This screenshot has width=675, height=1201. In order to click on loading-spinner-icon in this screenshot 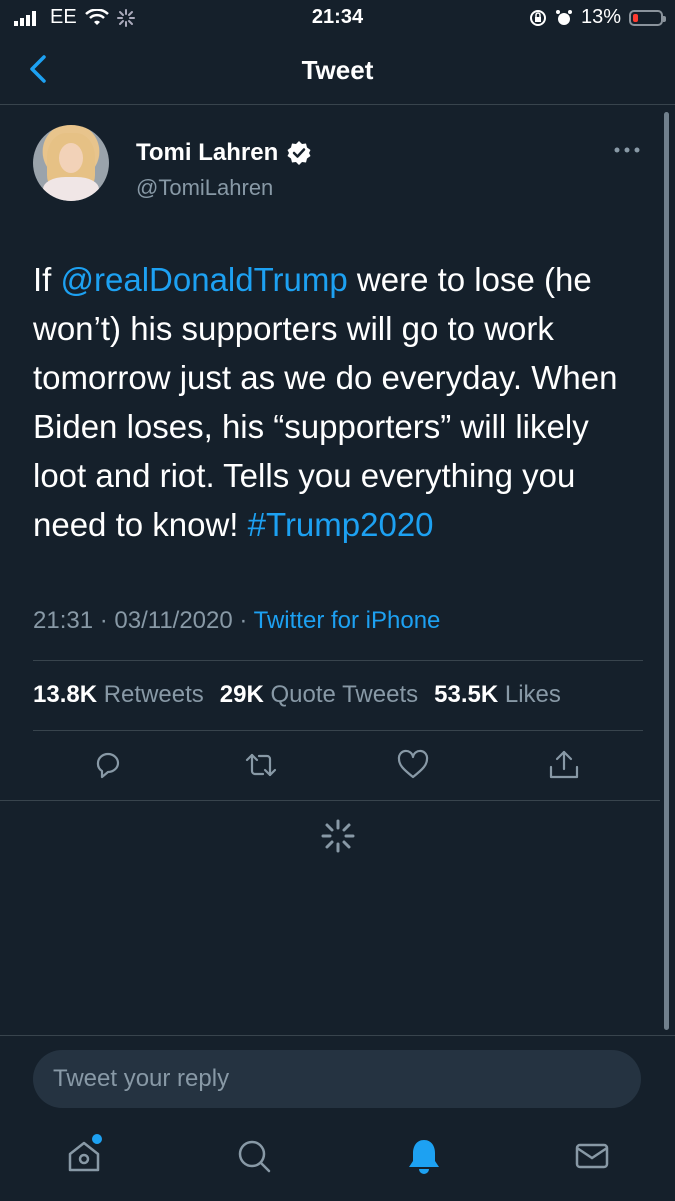, I will do `click(338, 836)`.